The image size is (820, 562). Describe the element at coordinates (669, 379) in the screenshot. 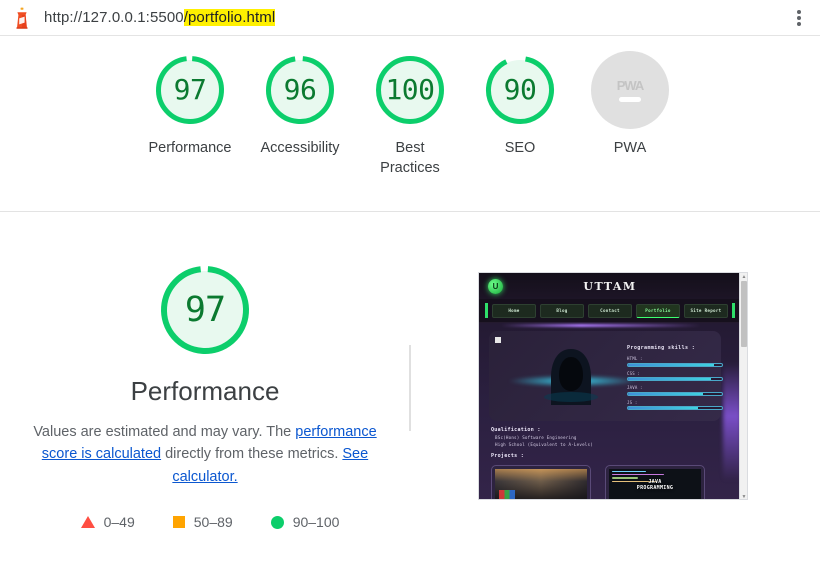

I see `skill-fill-css` at that location.